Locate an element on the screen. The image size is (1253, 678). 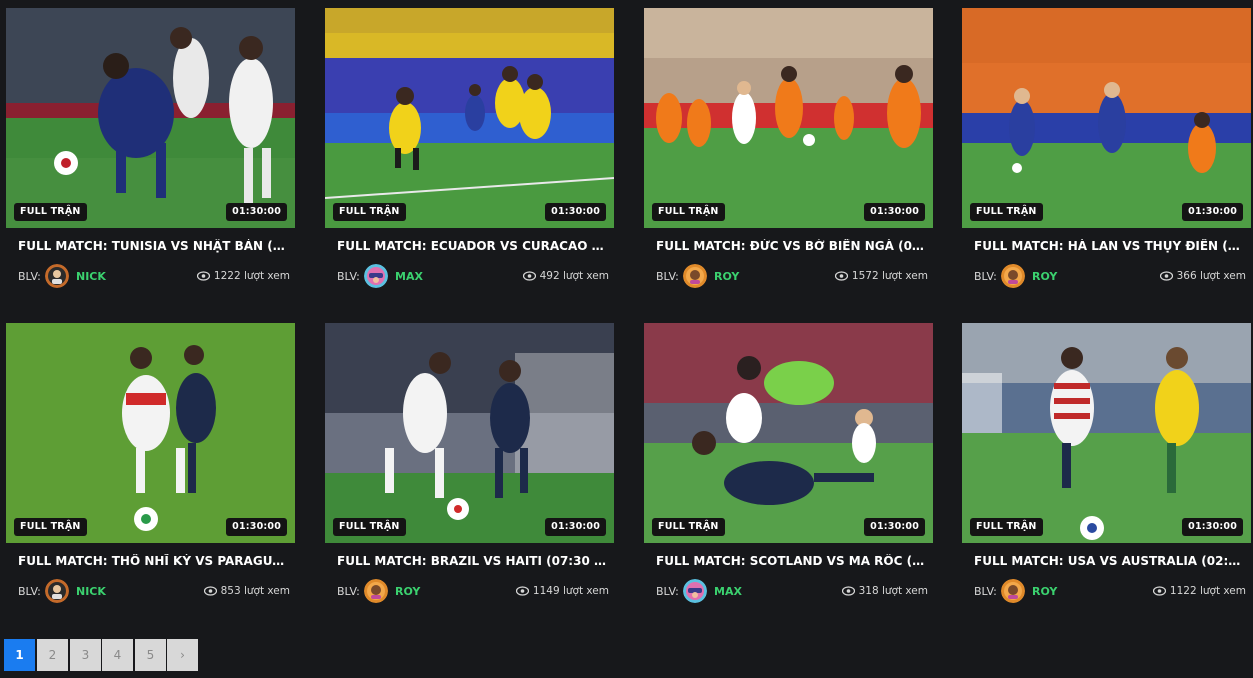
video-meta: BLV: ROY 1122 lượt xem is located at coordinates (1110, 592).